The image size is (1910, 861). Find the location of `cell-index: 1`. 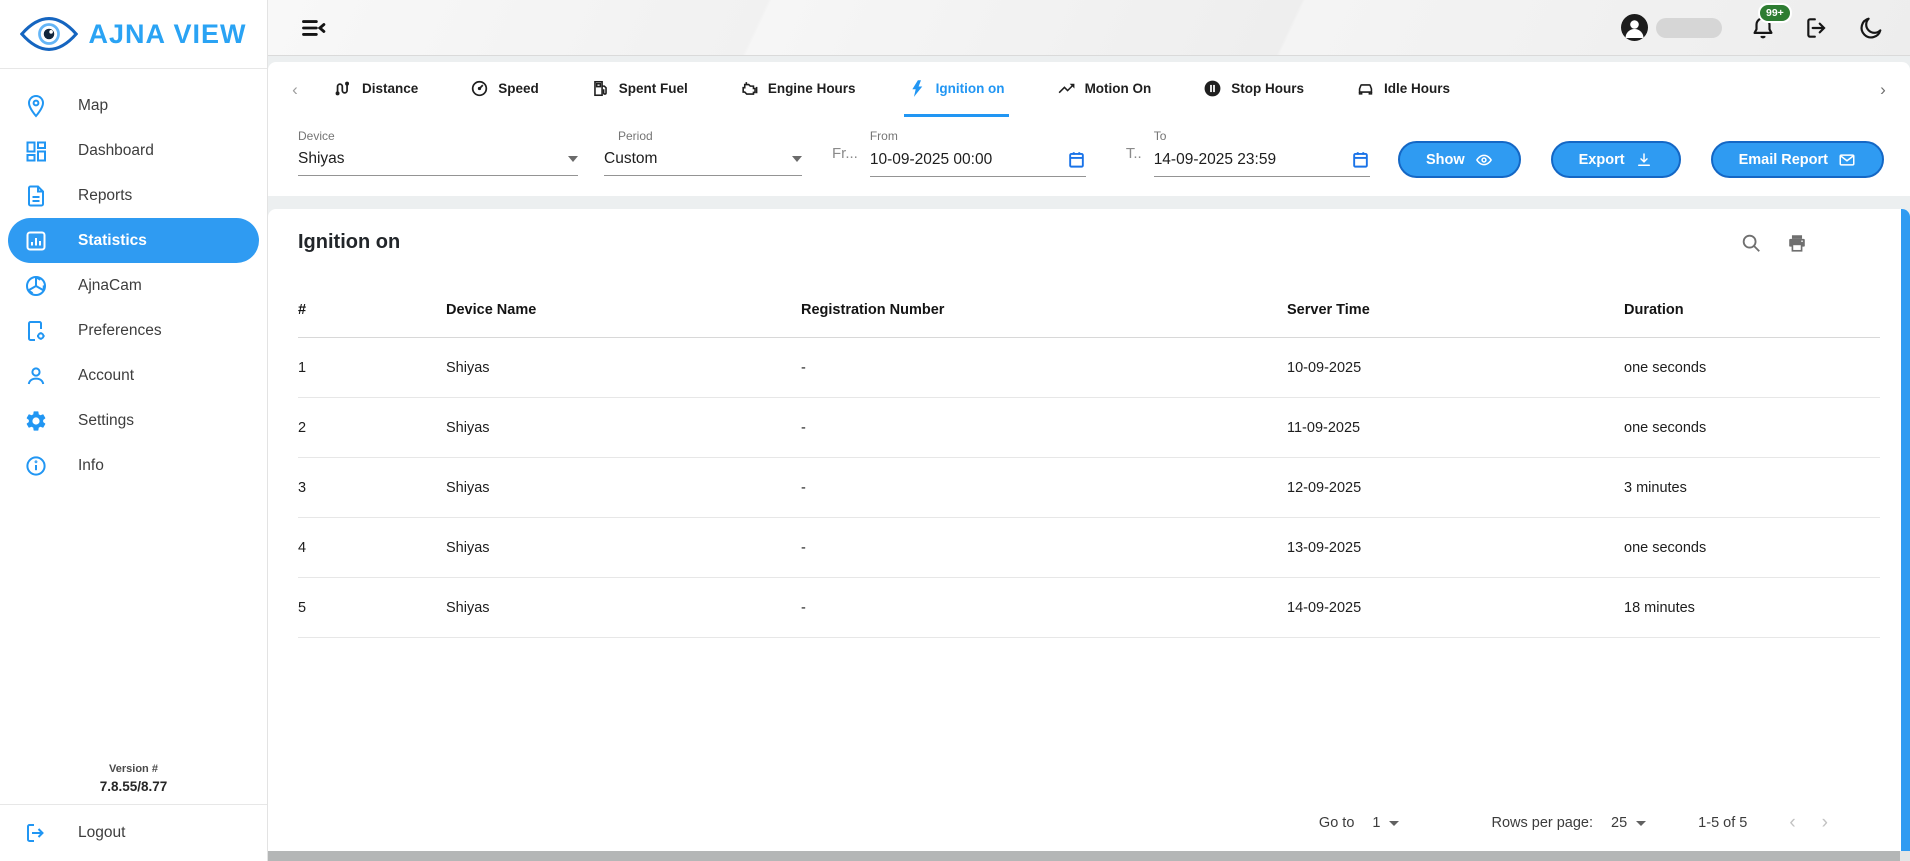

cell-index: 1 is located at coordinates (302, 367).